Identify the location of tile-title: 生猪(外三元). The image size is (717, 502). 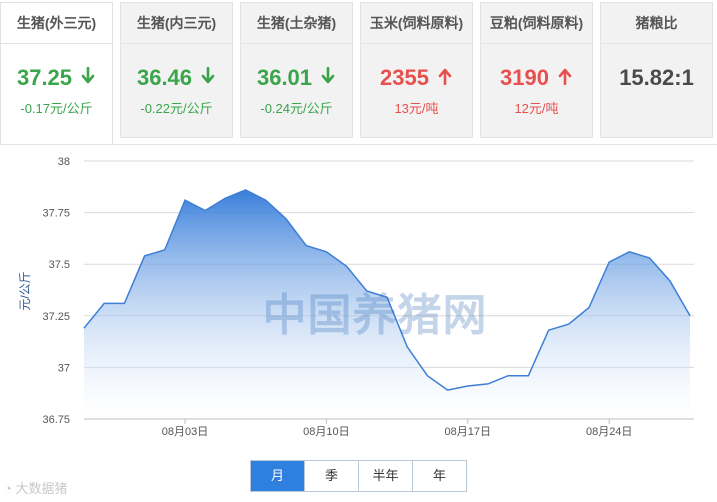
(56, 23).